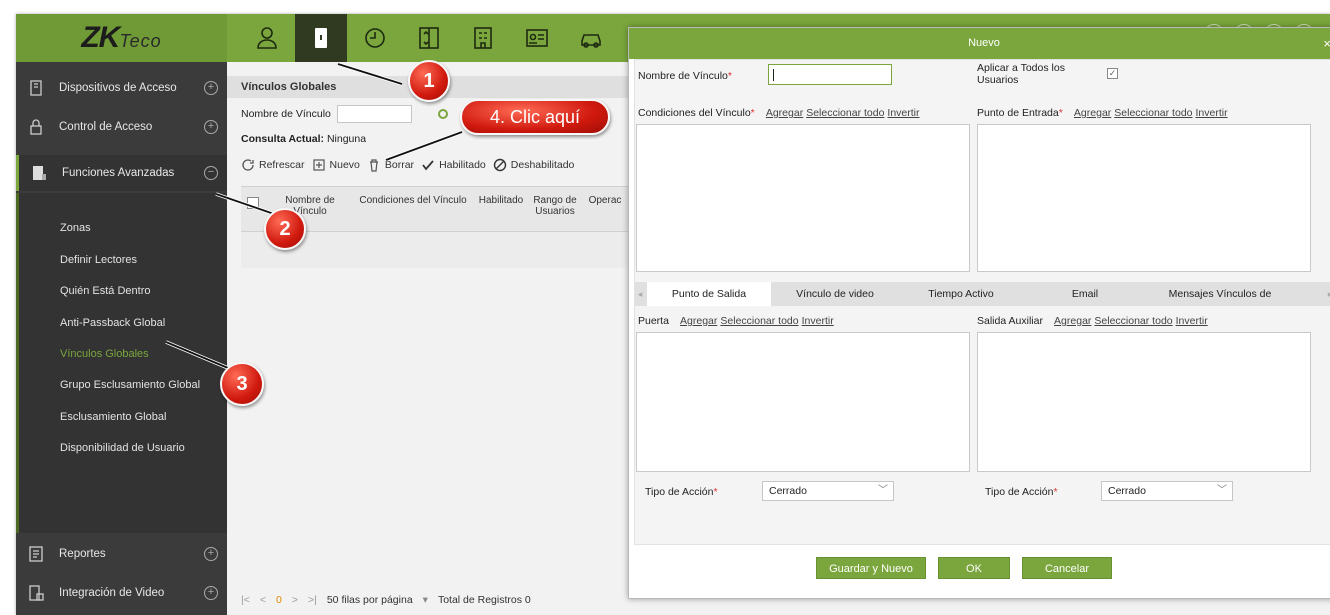 This screenshot has height=615, width=1330. Describe the element at coordinates (605, 200) in the screenshot. I see `column-header: Operac` at that location.